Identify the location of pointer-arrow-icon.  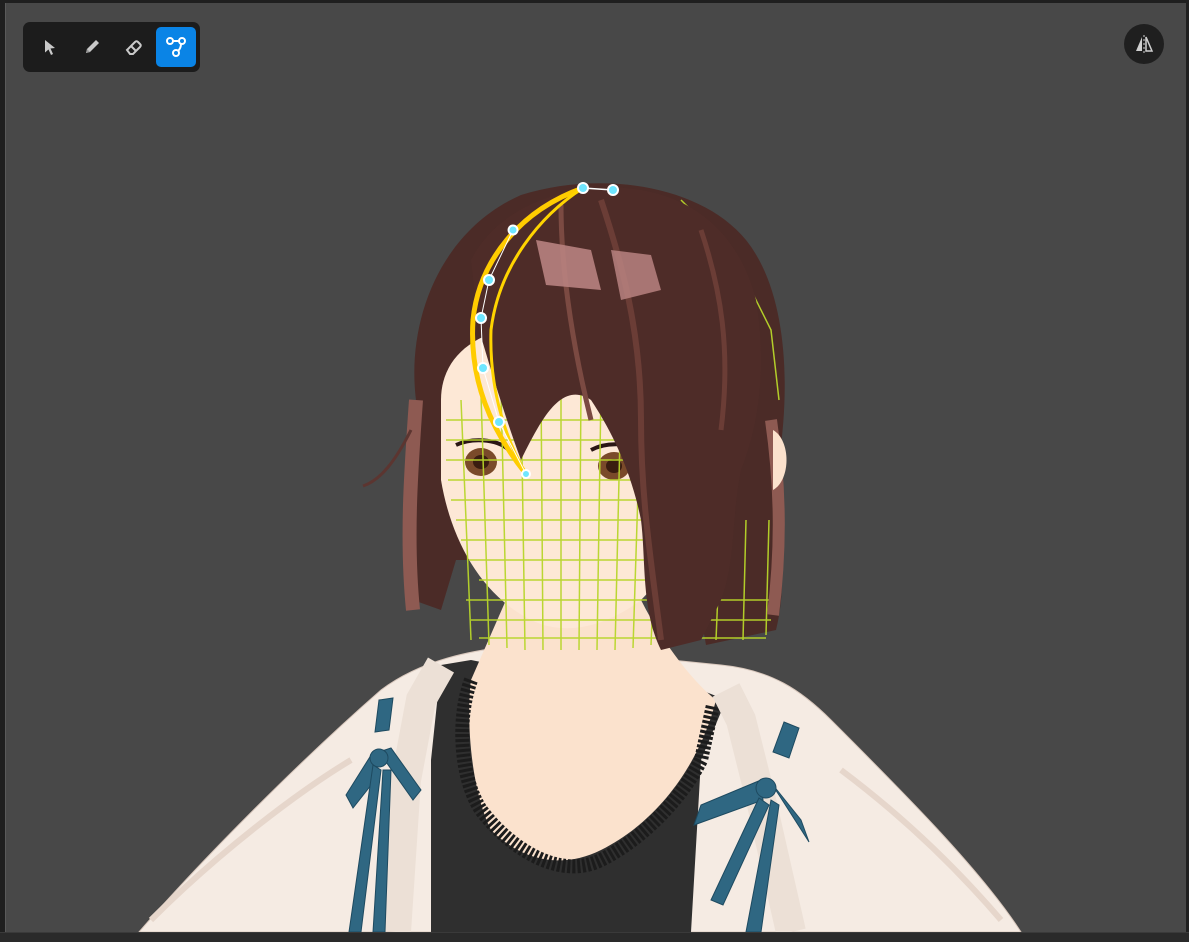
(50, 47).